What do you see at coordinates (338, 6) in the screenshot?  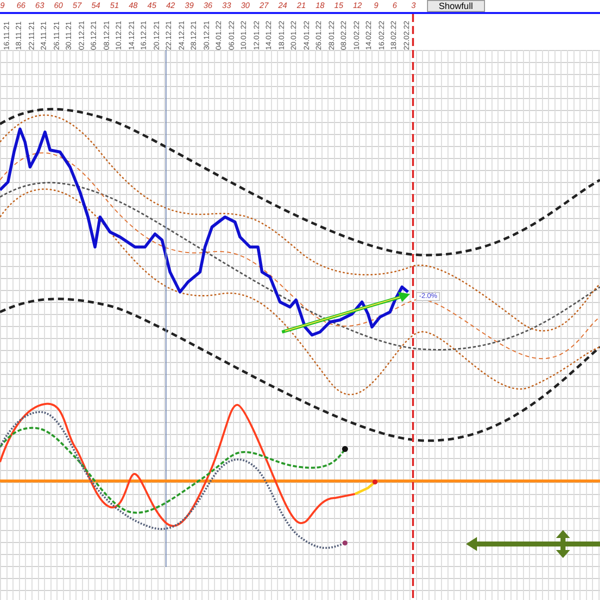 I see `cycle-label: 15` at bounding box center [338, 6].